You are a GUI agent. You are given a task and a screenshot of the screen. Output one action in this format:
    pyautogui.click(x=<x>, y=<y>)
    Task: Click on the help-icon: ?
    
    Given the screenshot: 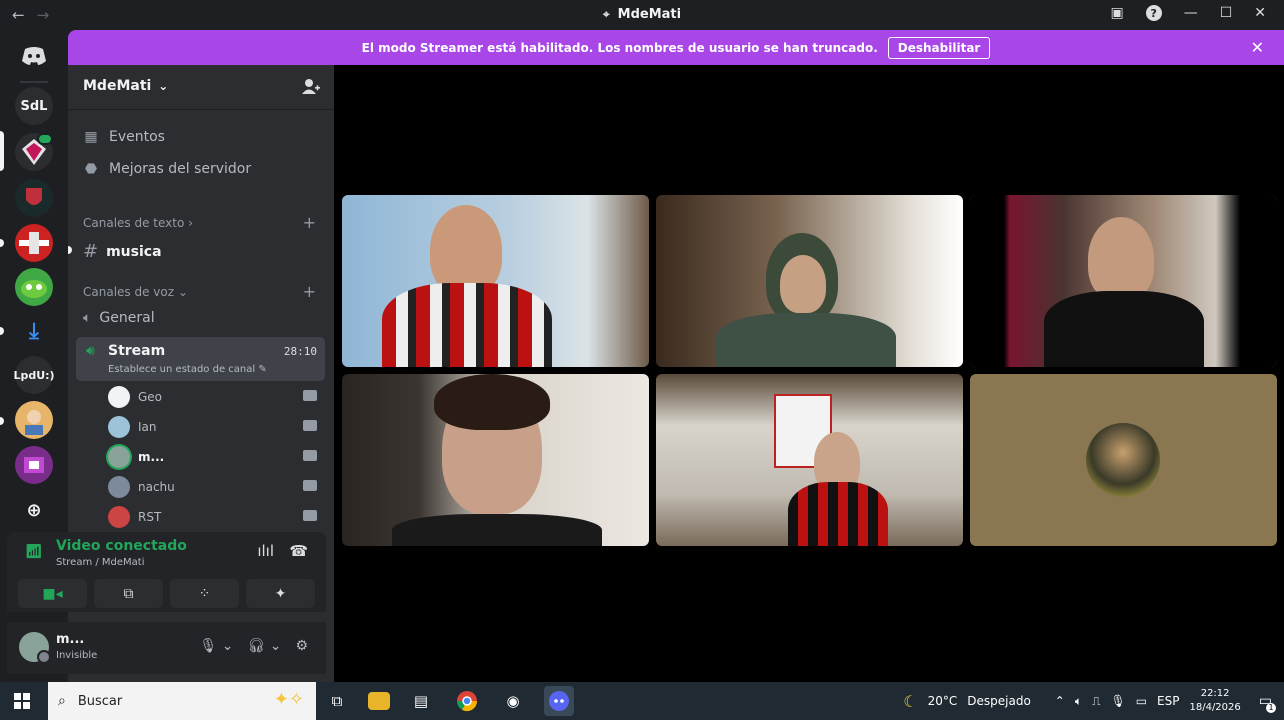 What is the action you would take?
    pyautogui.click(x=1153, y=13)
    